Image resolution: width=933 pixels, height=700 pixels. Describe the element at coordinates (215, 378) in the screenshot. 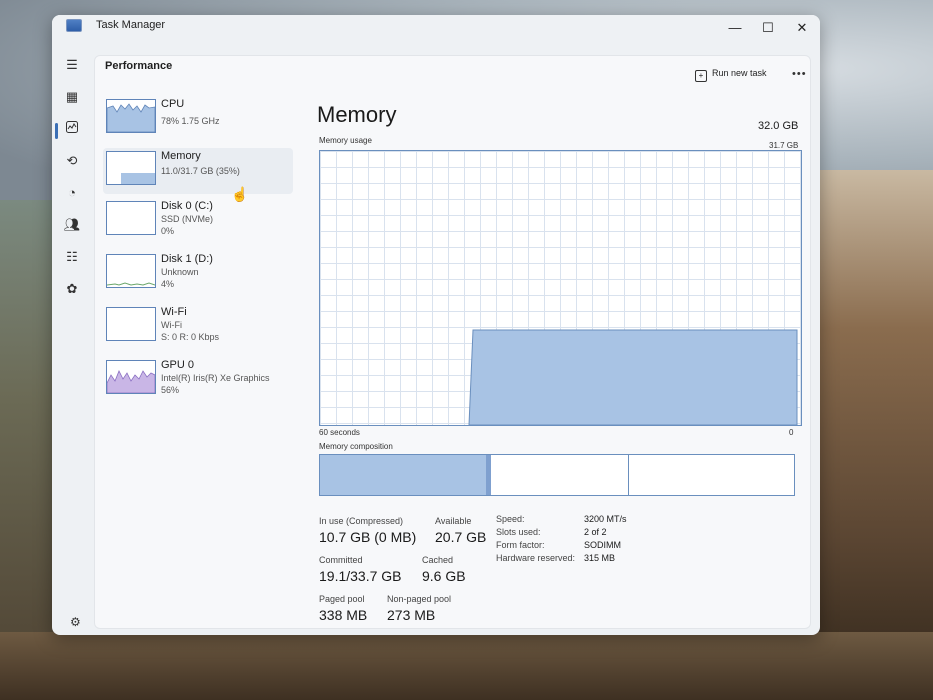

I see `device-detail: Intel(R) Iris(R) Xe Graphics` at that location.